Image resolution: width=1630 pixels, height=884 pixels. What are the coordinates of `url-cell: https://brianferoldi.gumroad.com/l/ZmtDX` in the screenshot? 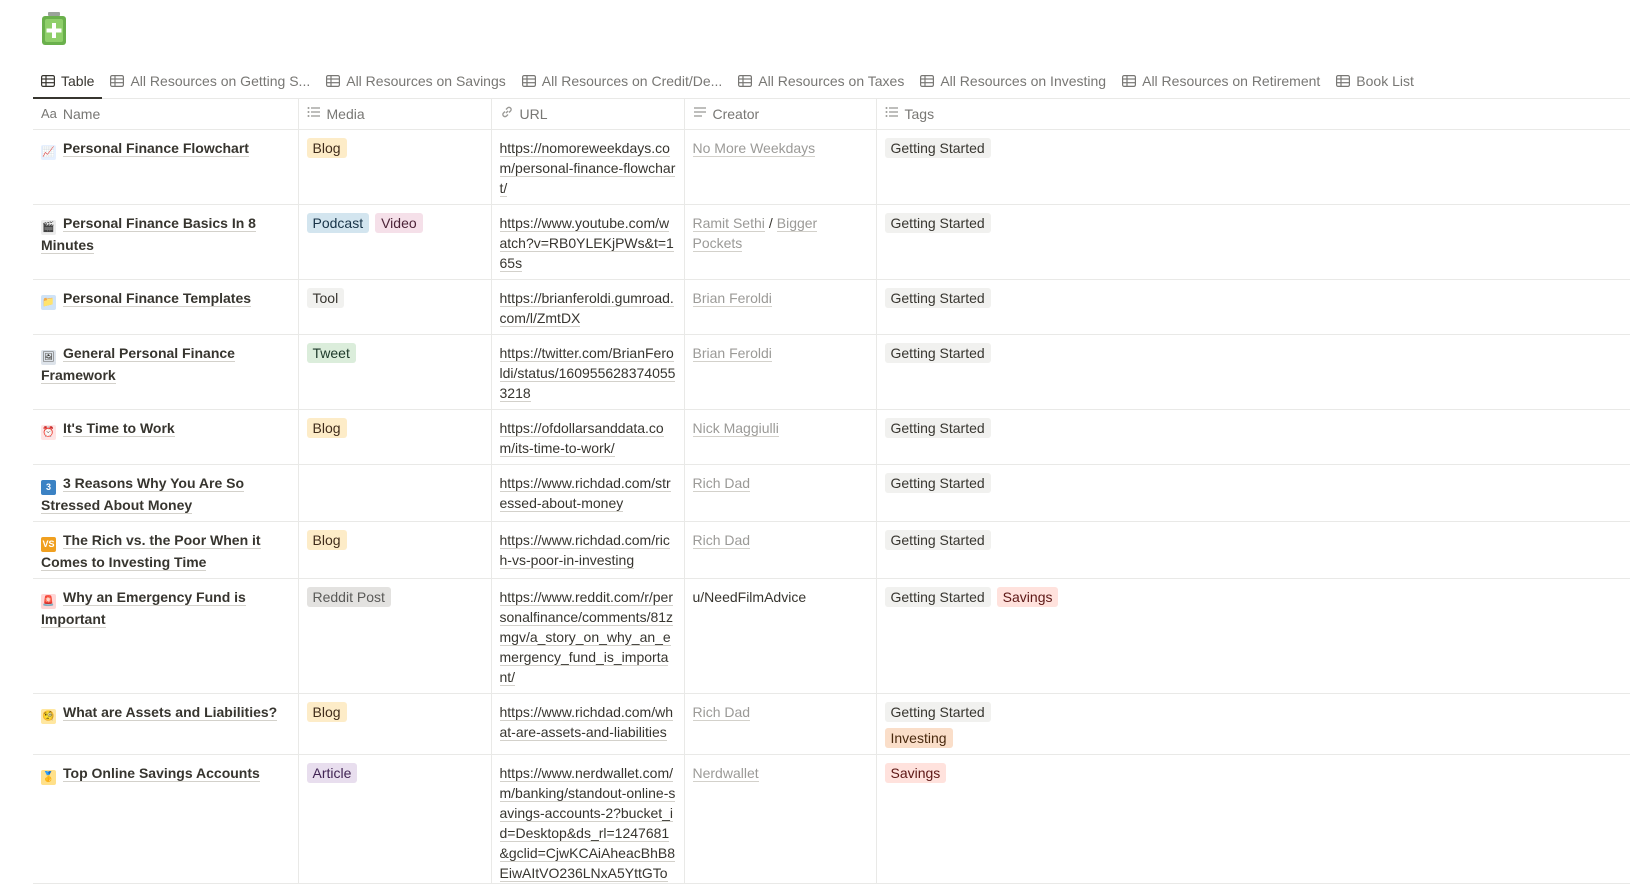 It's located at (588, 307).